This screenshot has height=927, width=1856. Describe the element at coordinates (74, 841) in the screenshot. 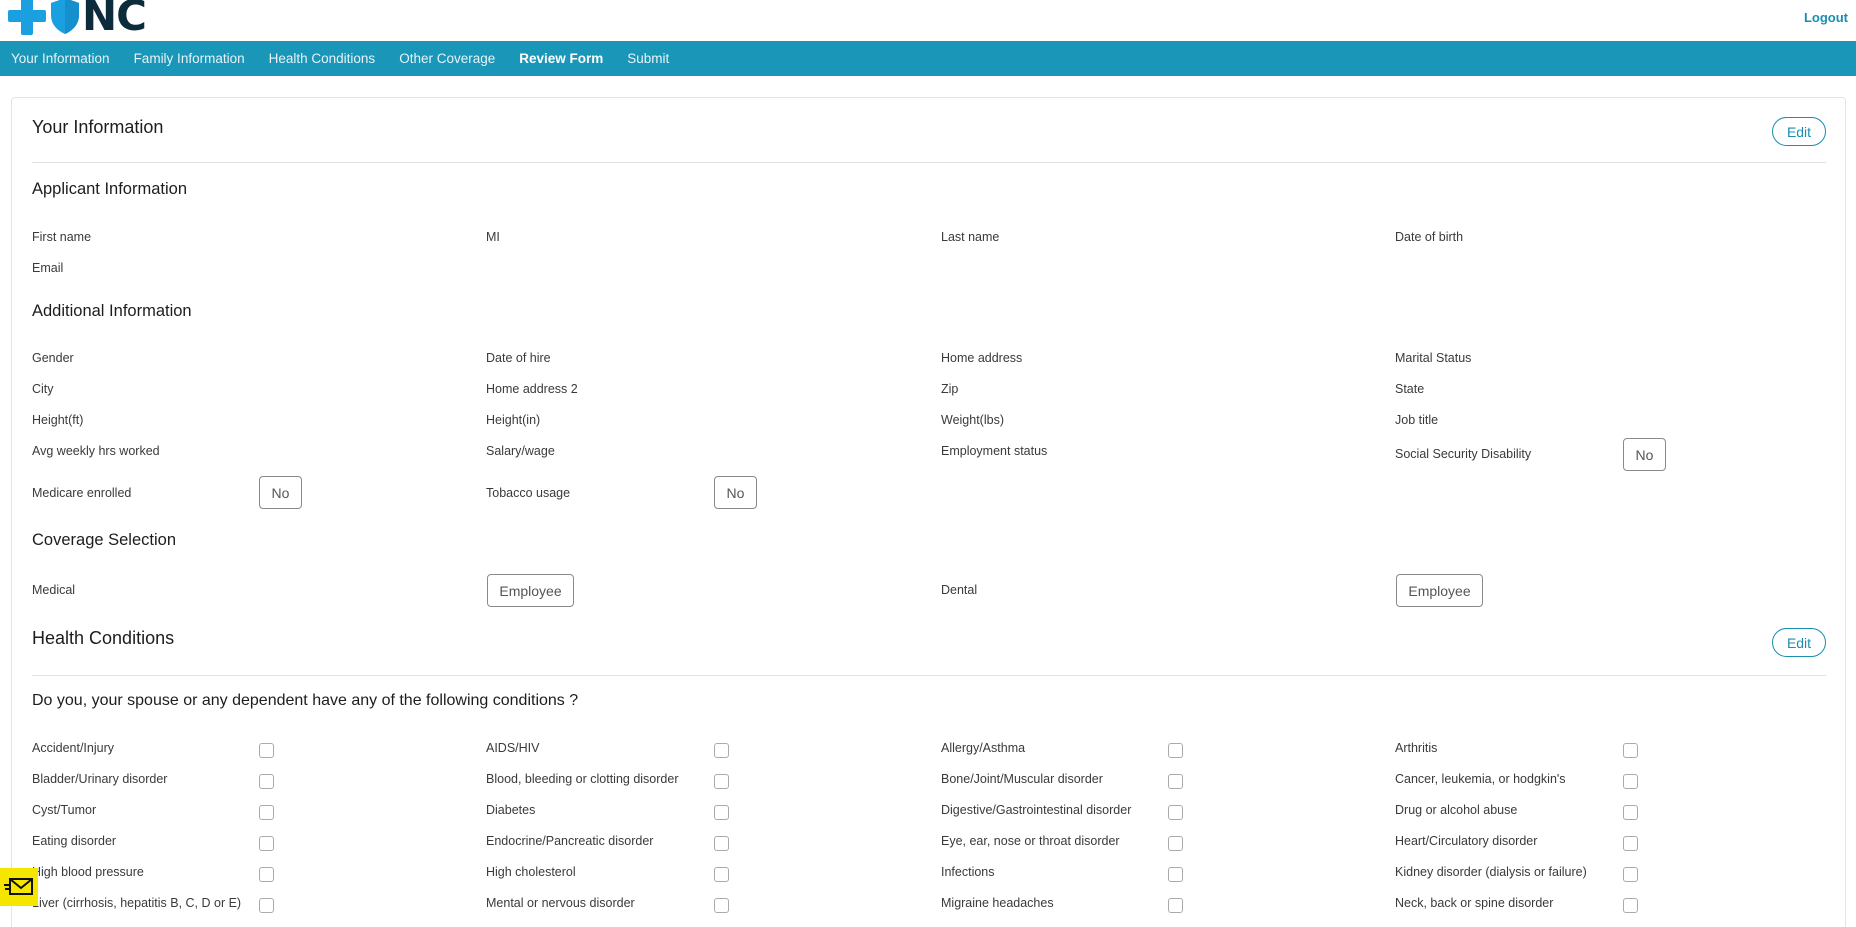

I see `condition-label: Eating disorder` at that location.